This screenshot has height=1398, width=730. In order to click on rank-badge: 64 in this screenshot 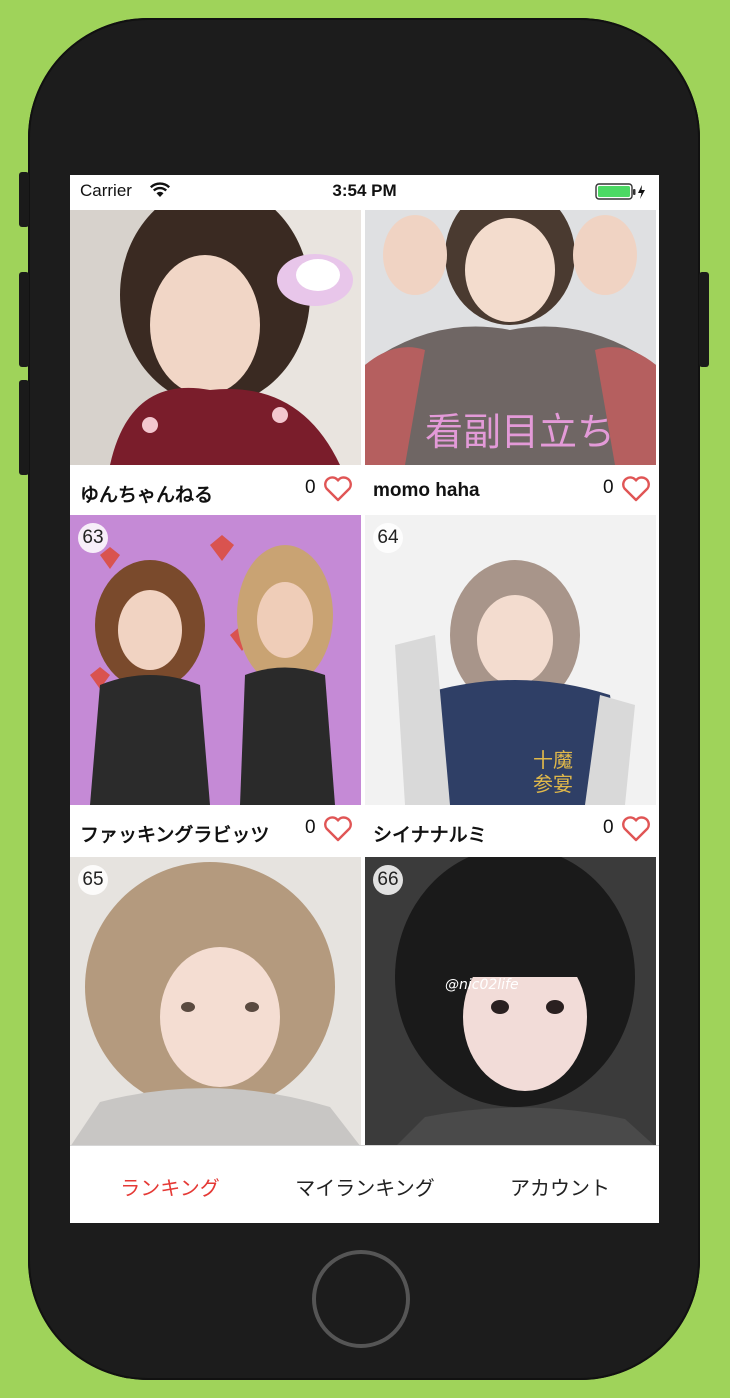, I will do `click(388, 538)`.